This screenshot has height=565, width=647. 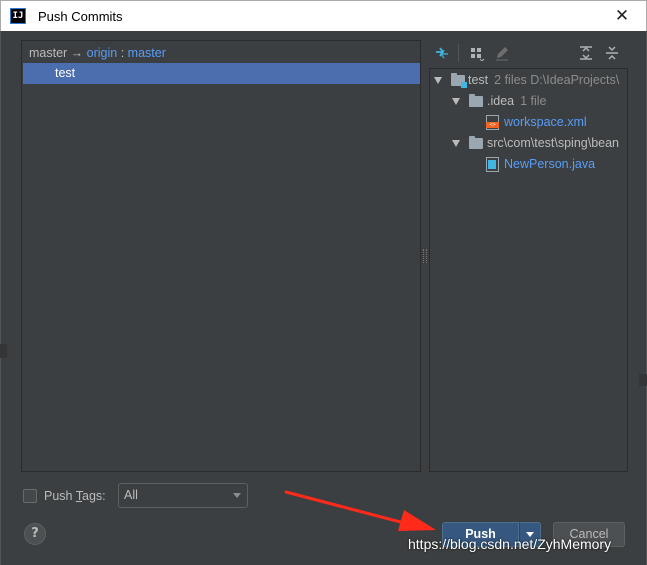 What do you see at coordinates (477, 53) in the screenshot?
I see `group-by-icon` at bounding box center [477, 53].